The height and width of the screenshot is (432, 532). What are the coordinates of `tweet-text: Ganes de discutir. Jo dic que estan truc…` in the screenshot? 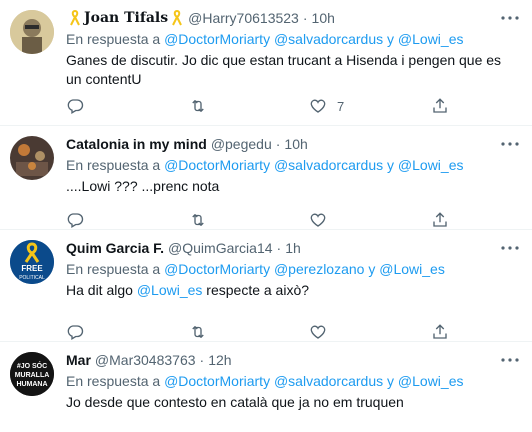 It's located at (284, 69).